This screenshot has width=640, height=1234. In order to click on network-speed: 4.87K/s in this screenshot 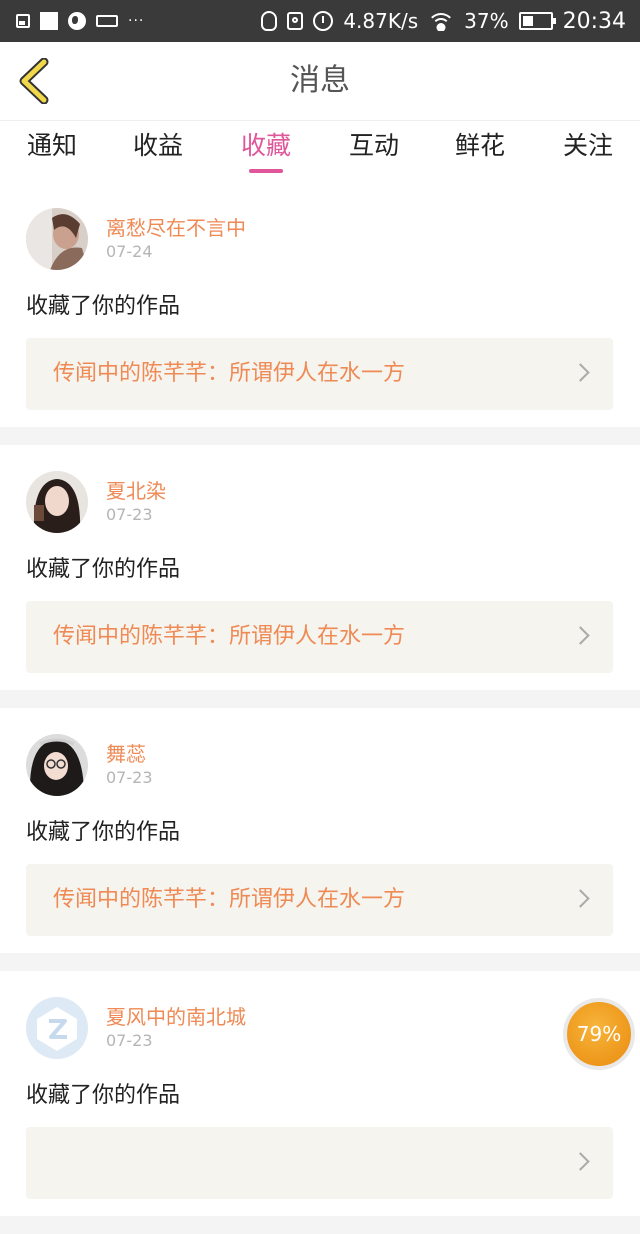, I will do `click(381, 21)`.